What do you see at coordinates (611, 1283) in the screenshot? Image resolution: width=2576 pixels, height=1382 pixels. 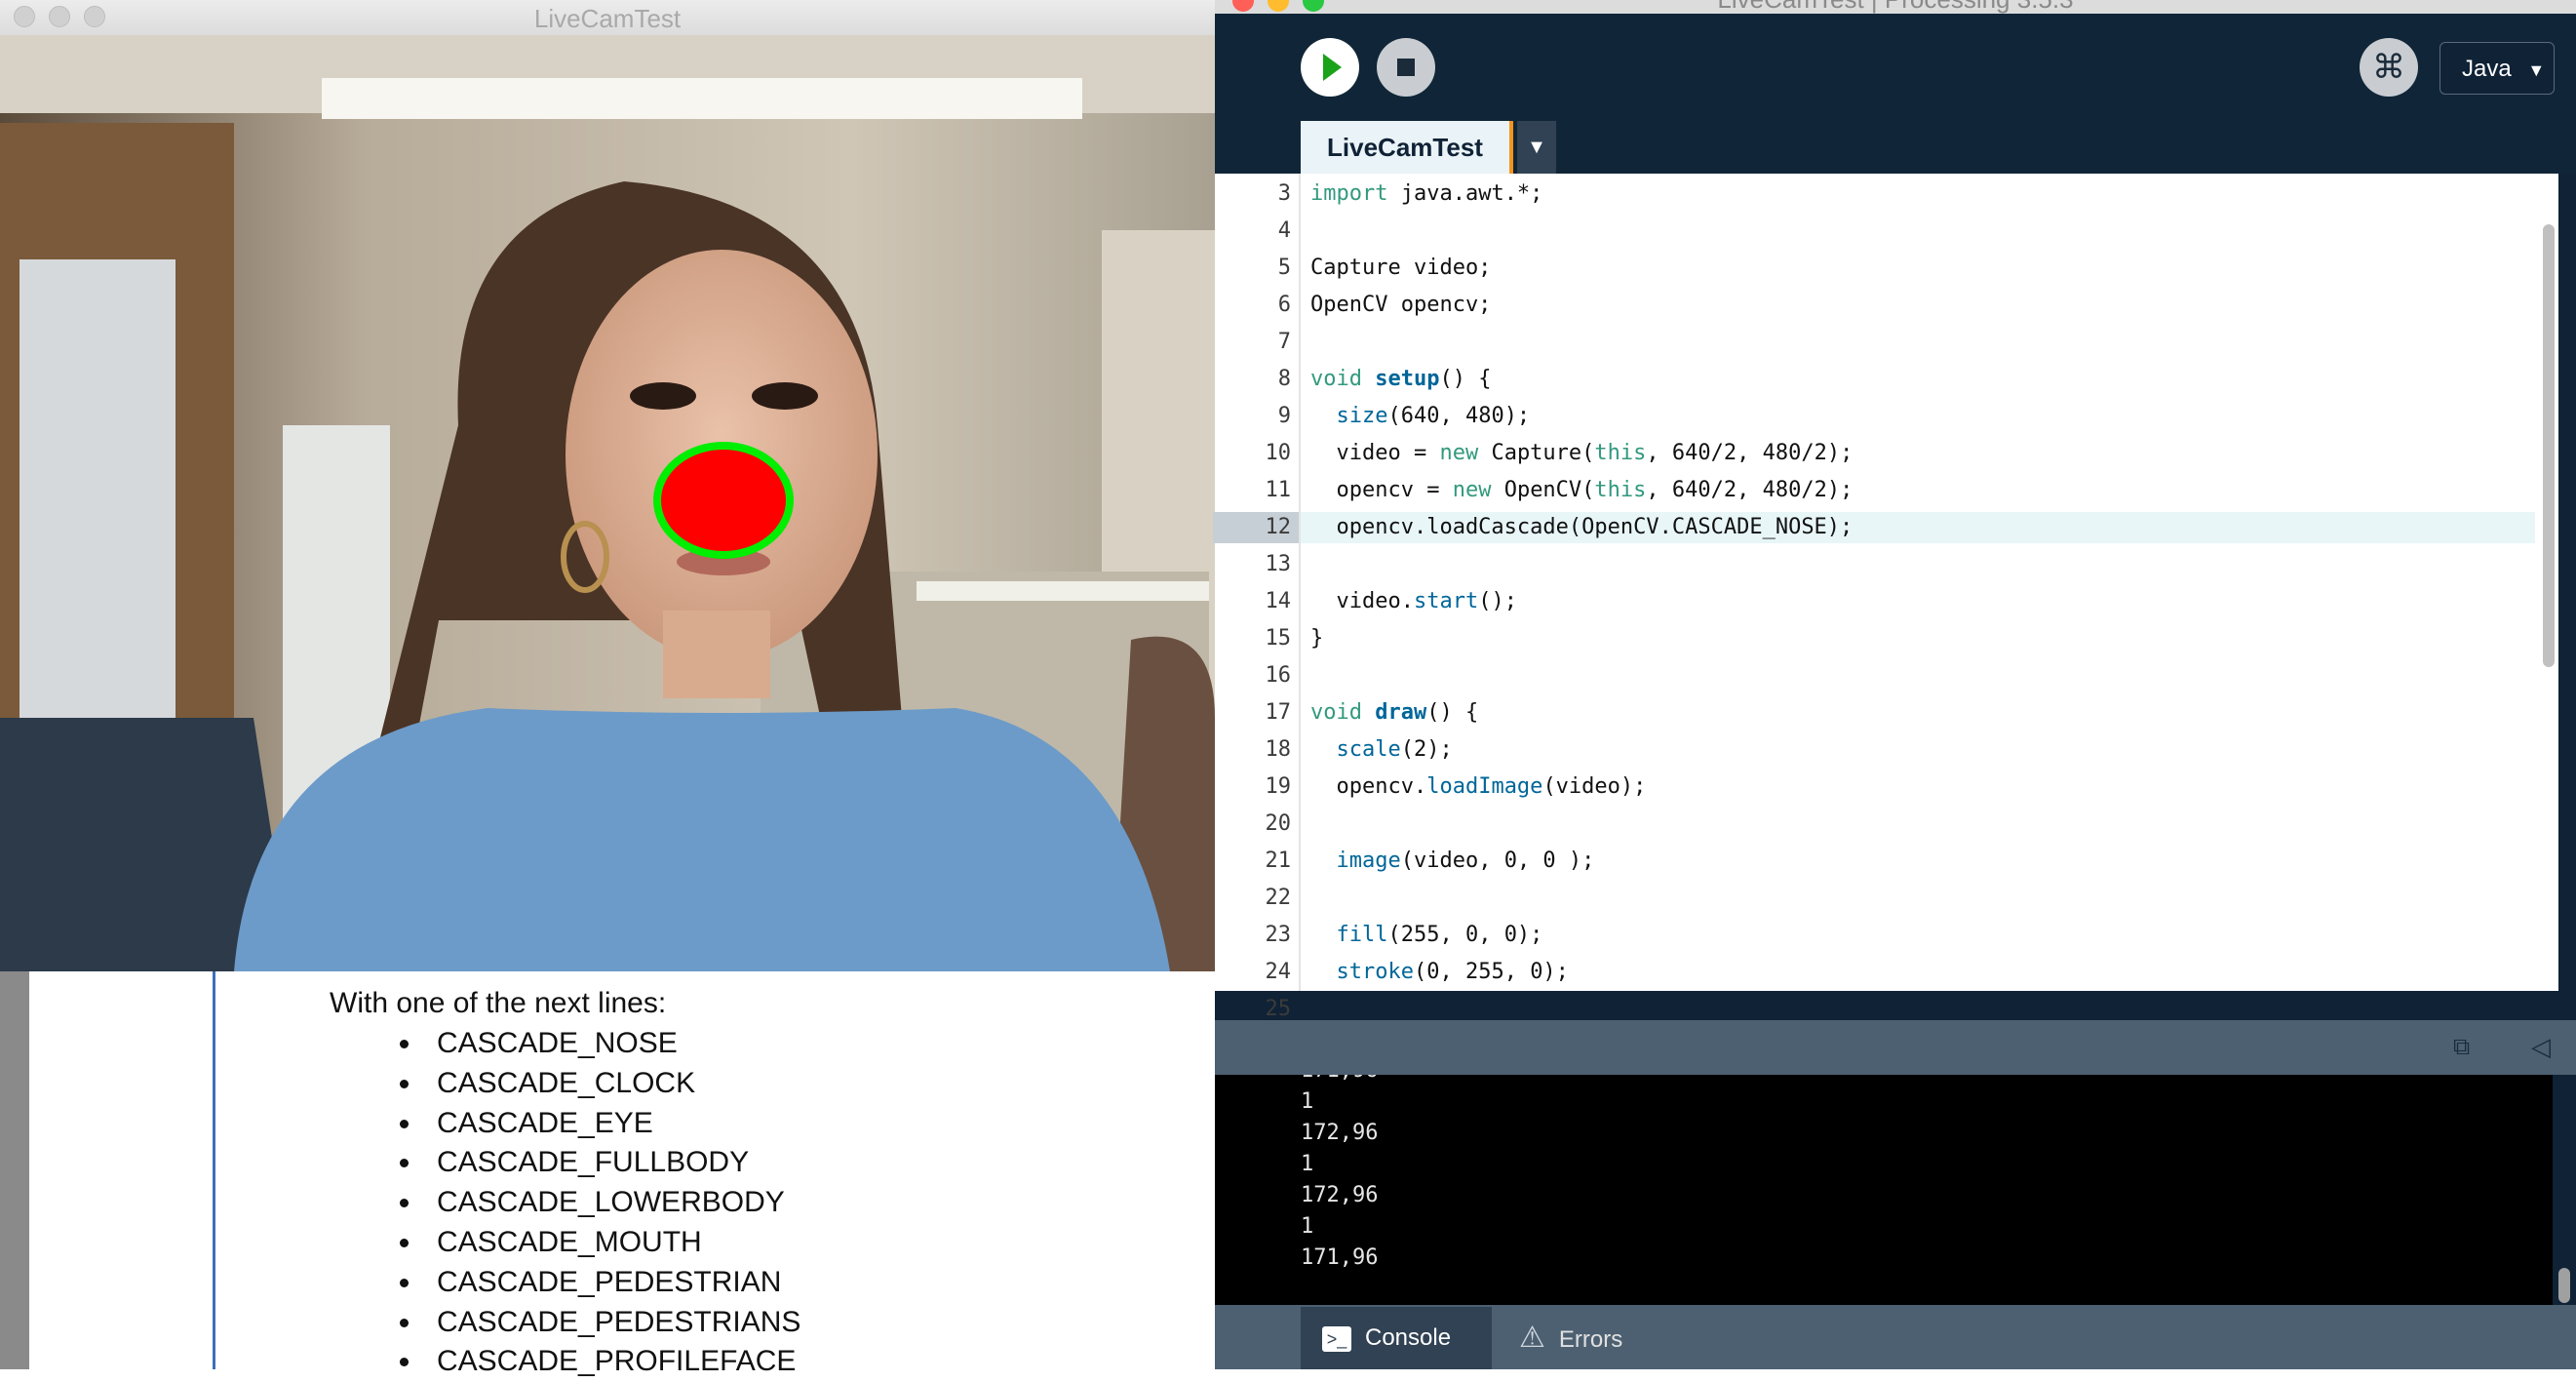 I see `list-item: CASCADE_PEDESTRIAN` at bounding box center [611, 1283].